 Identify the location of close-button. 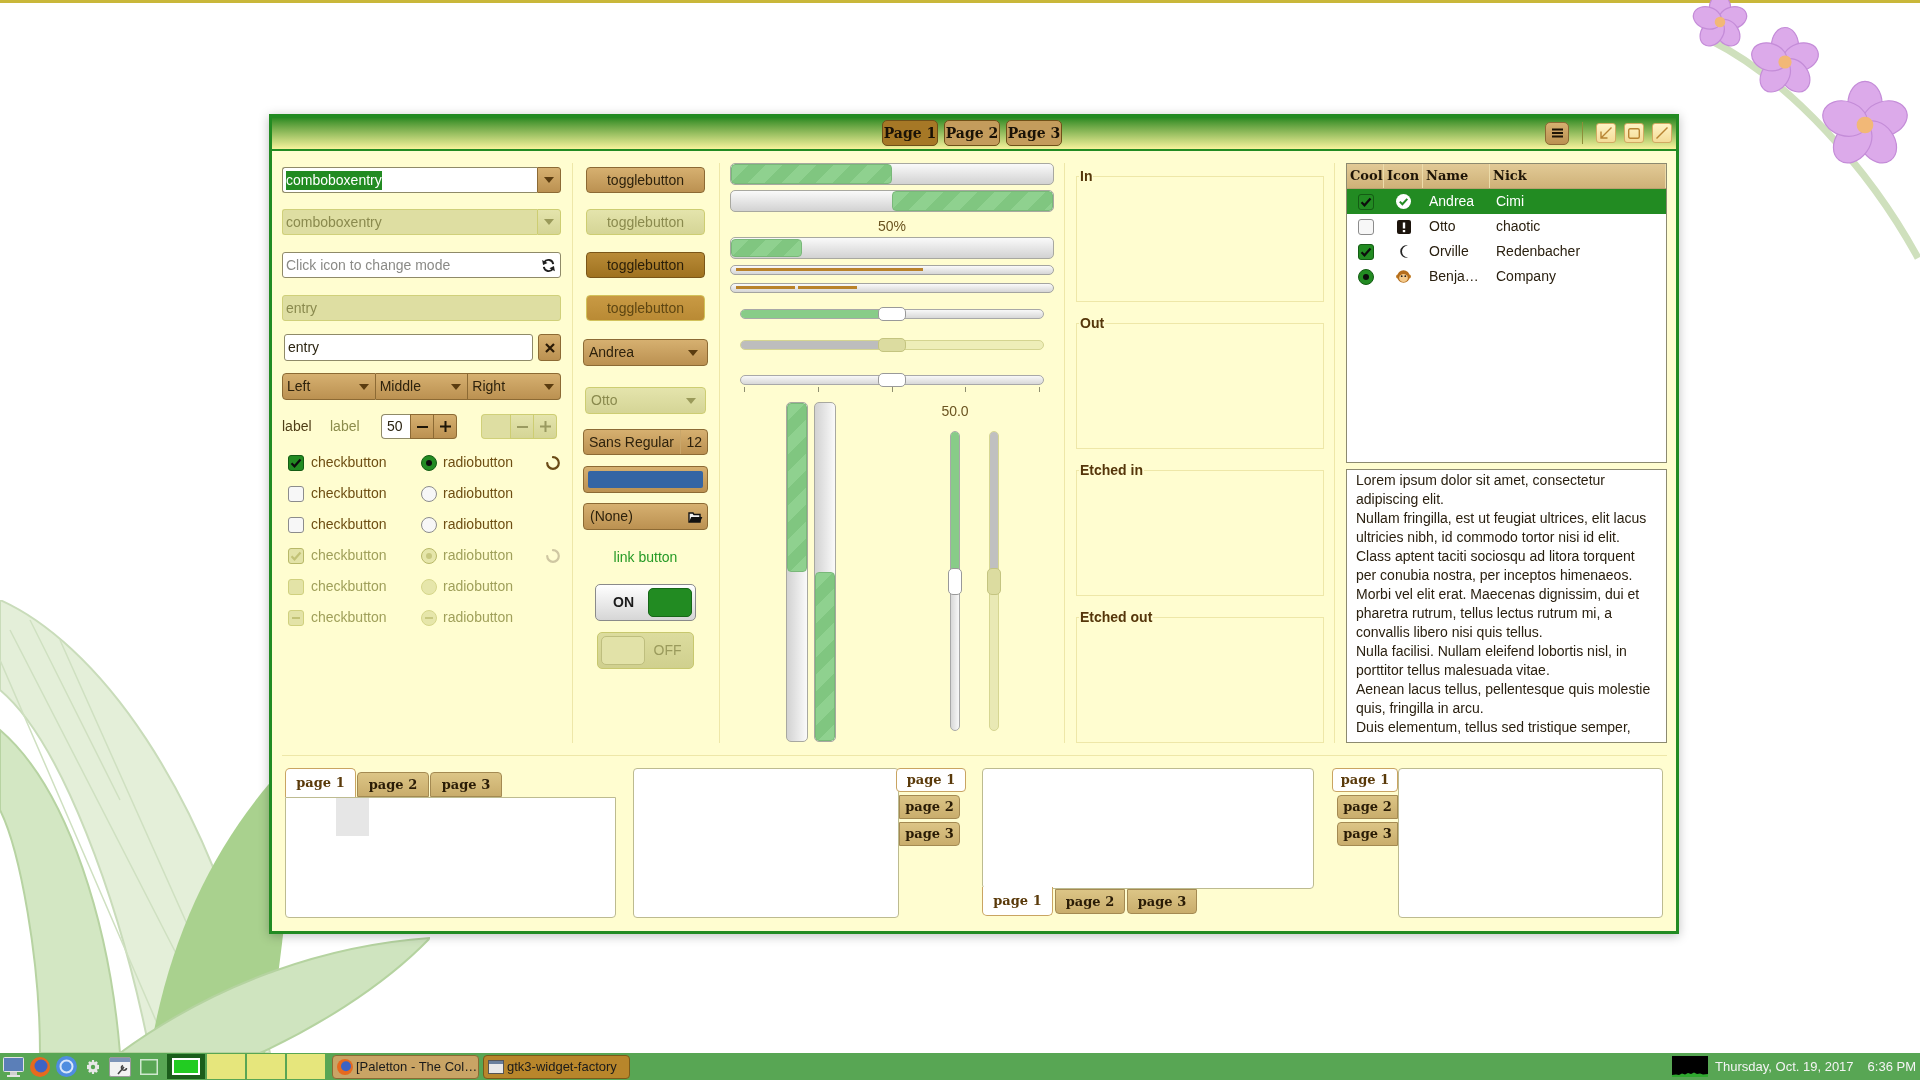
(1662, 133).